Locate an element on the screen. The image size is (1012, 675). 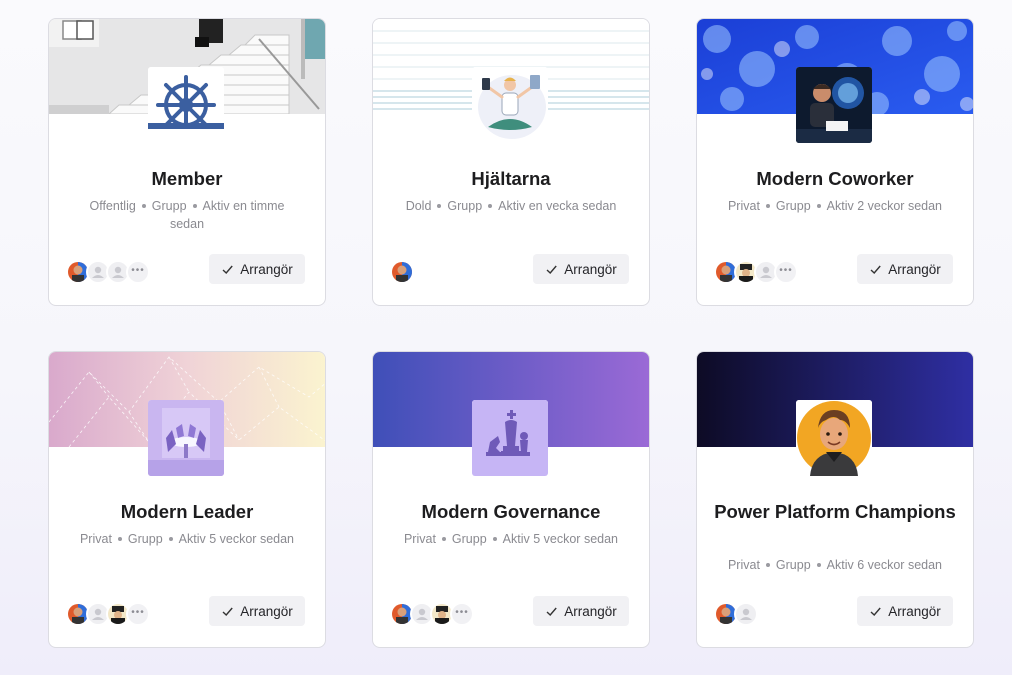
group-meta: Privat Grupp Aktiv 6 veckor sedan is located at coordinates (835, 565).